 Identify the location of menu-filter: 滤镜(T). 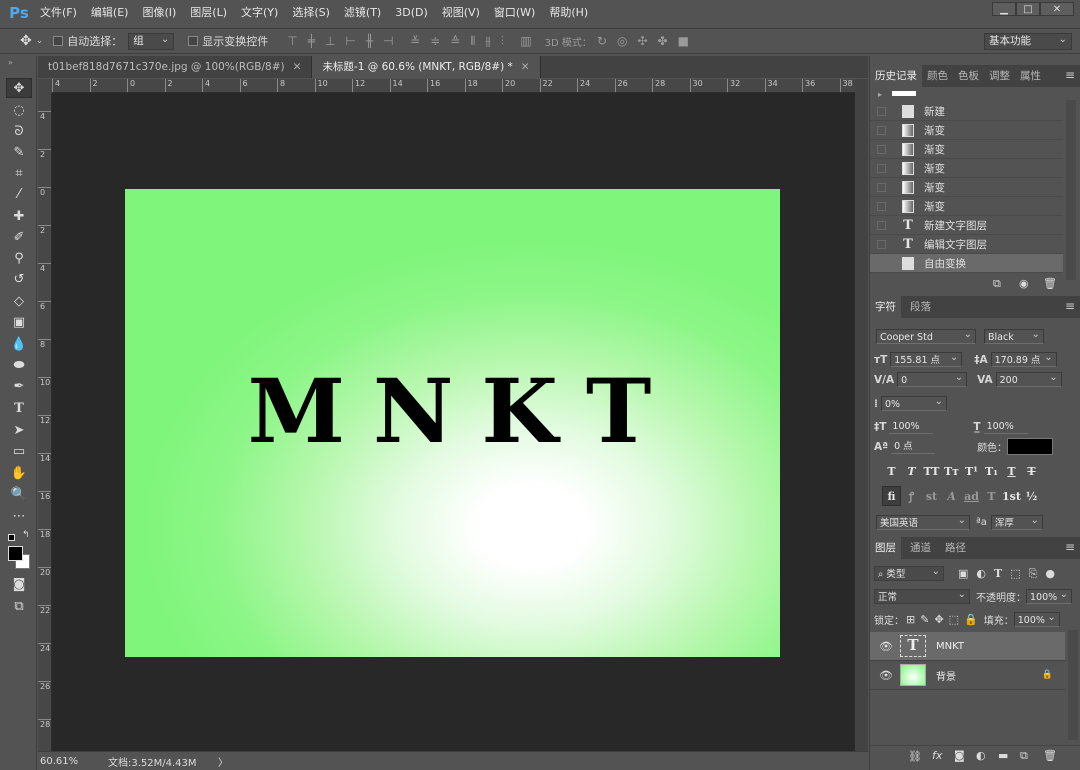
(362, 13).